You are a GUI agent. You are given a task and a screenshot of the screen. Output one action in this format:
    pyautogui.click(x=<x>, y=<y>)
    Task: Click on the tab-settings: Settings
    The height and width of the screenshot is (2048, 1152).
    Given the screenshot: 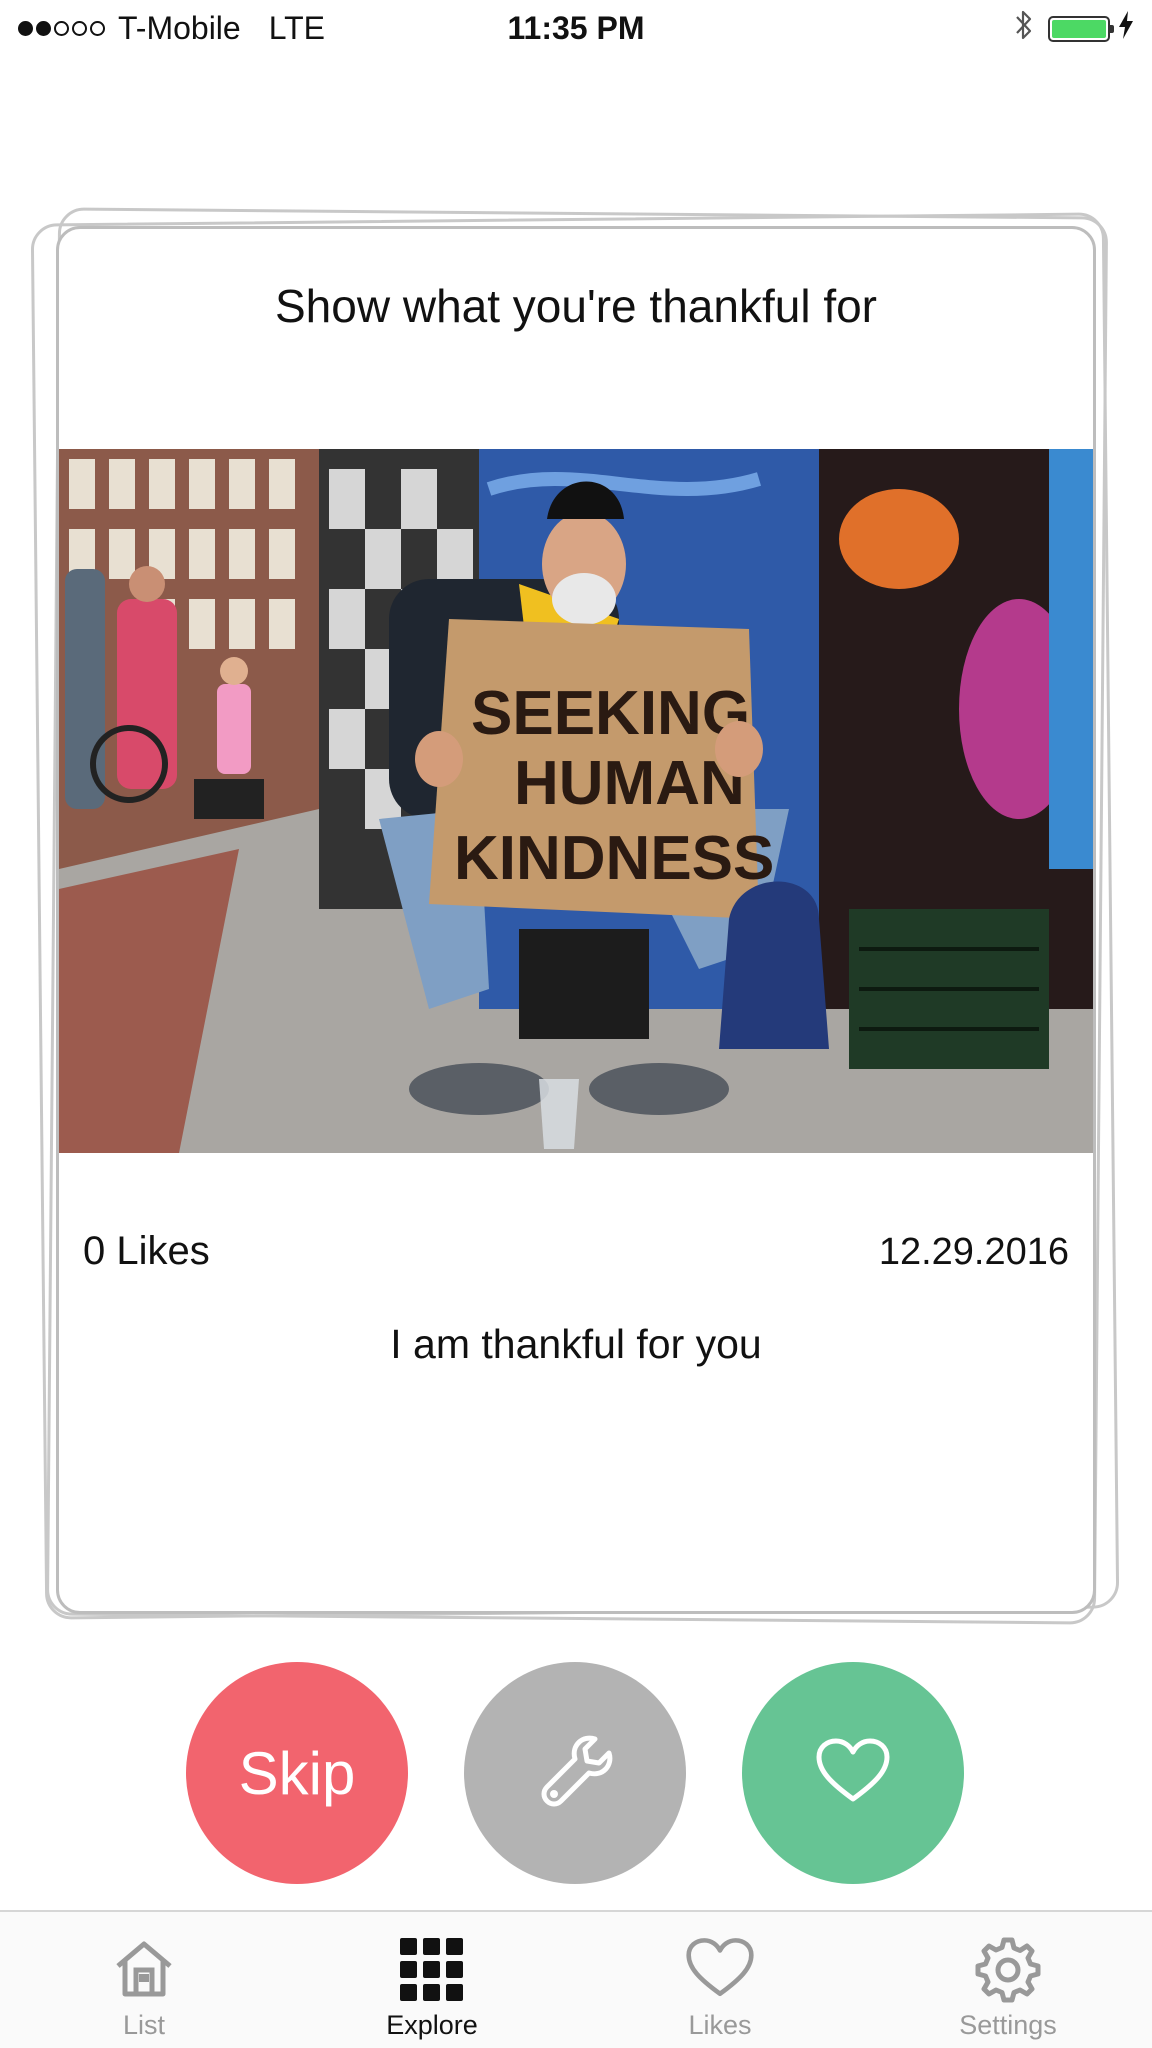 What is the action you would take?
    pyautogui.click(x=1008, y=1980)
    